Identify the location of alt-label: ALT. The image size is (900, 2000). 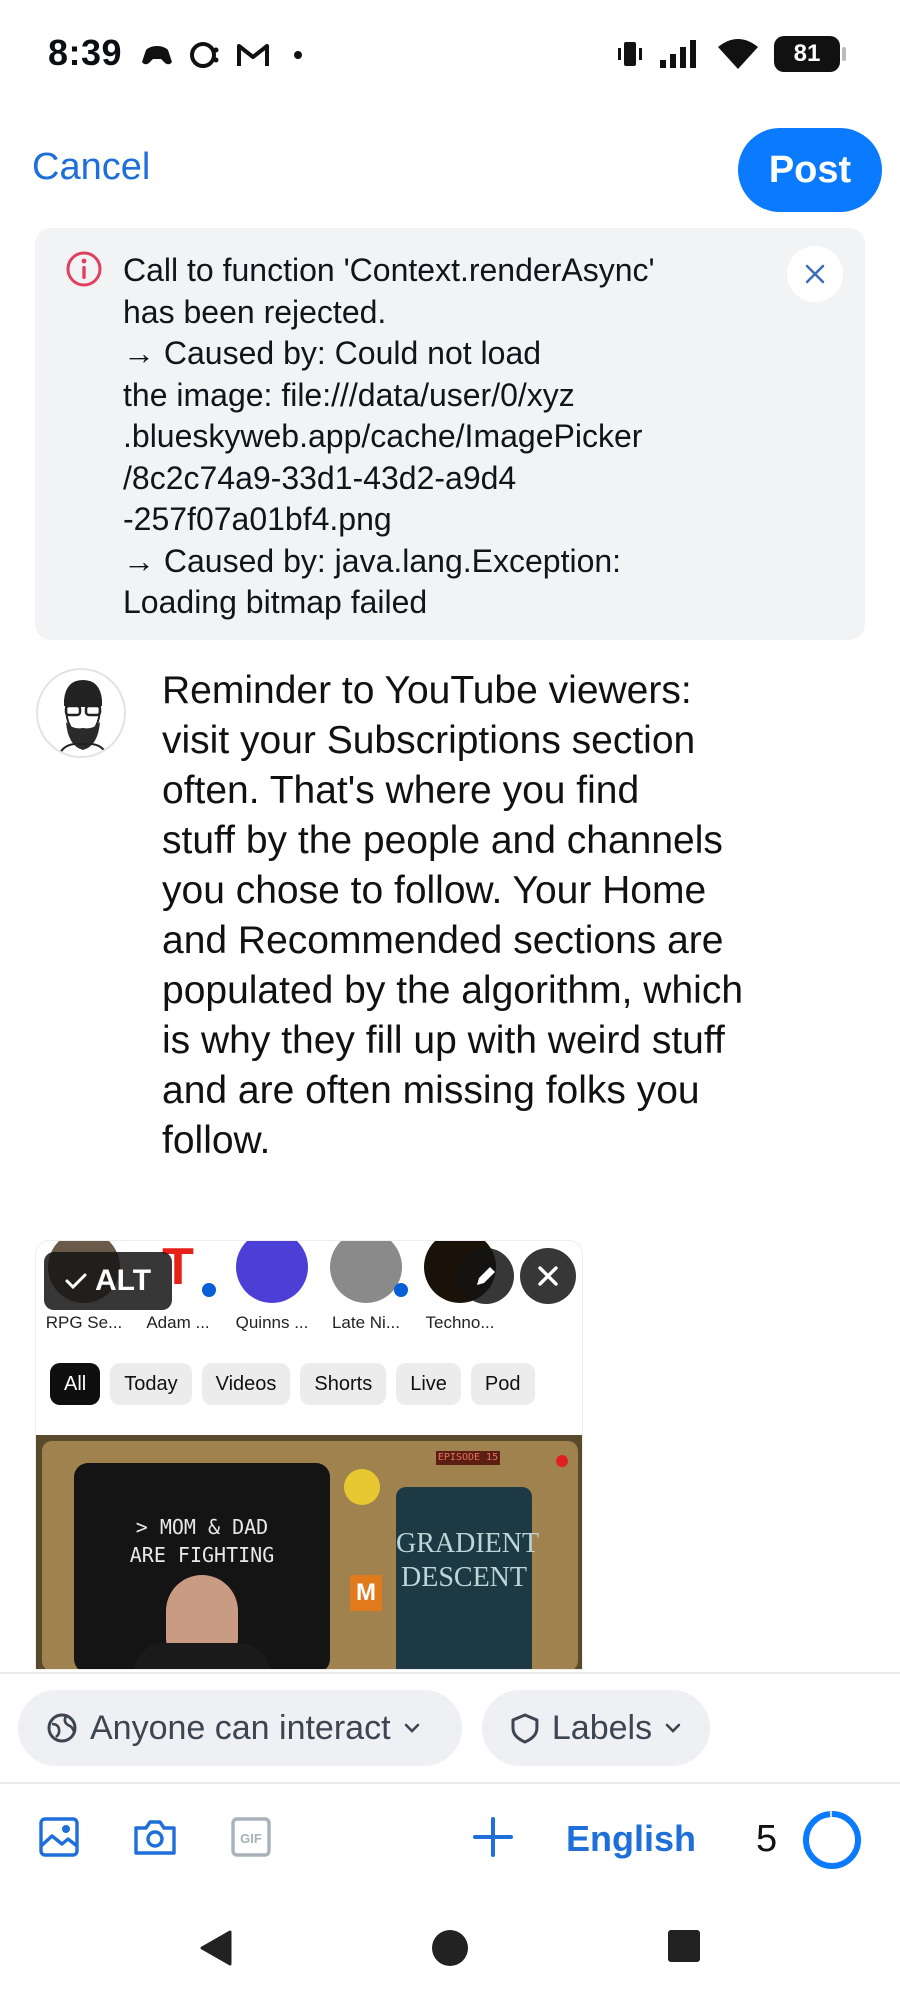
(123, 1280).